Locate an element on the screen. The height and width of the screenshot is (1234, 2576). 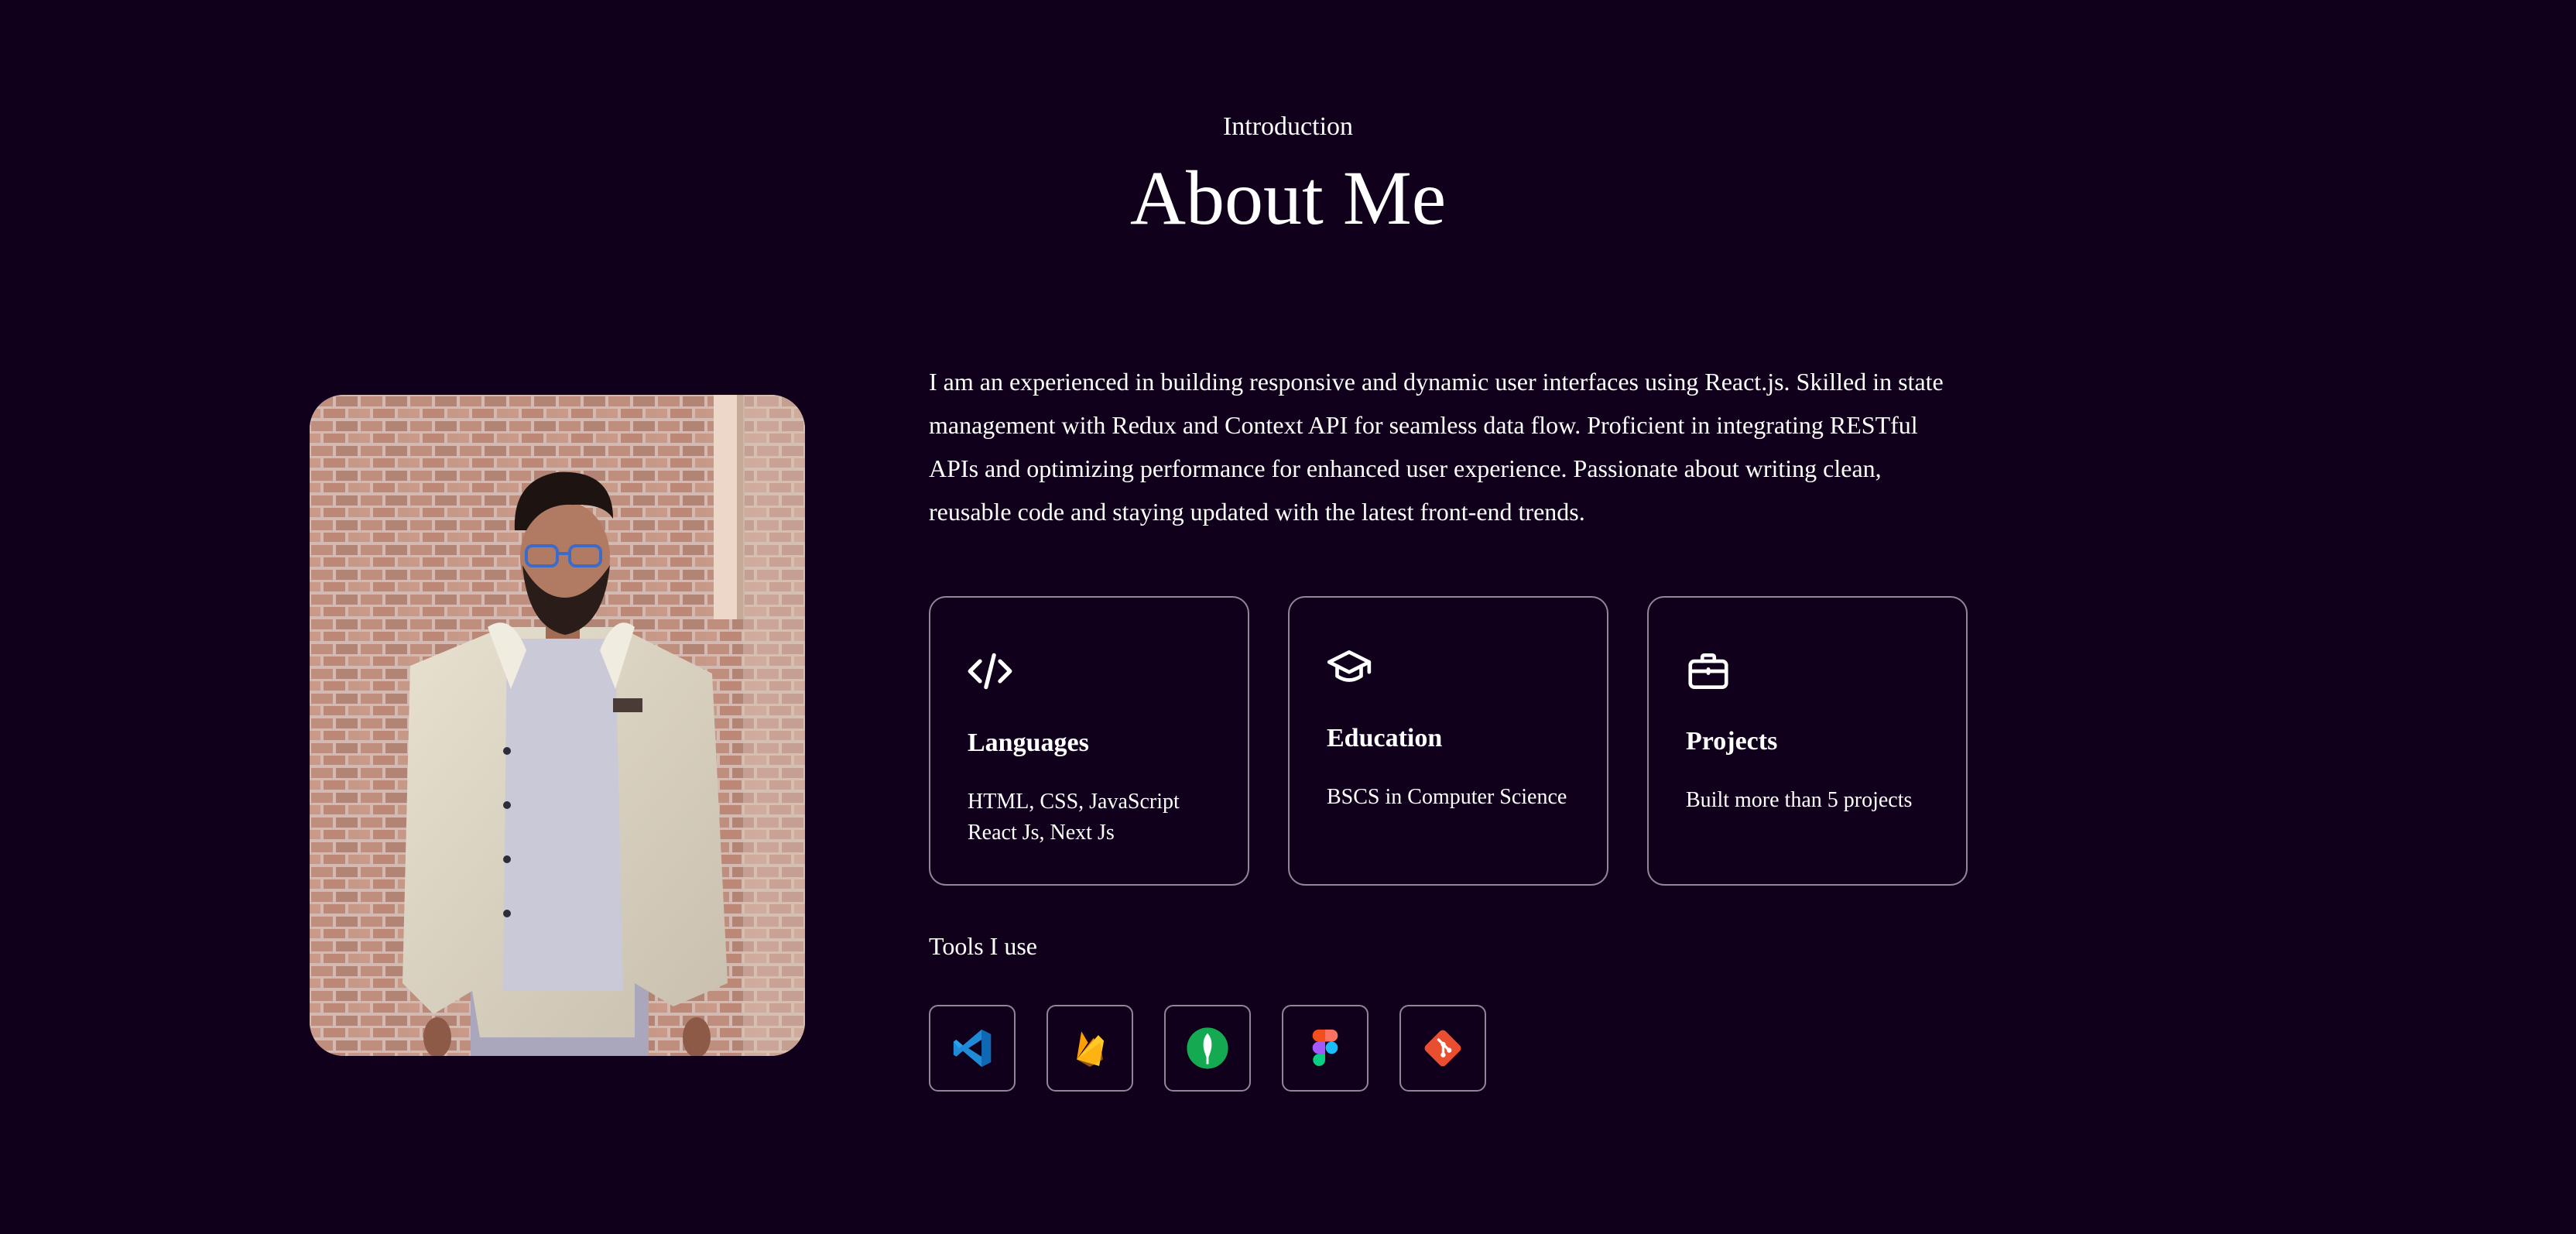
card-text-line: HTML, CSS, JavaScript is located at coordinates (1074, 802).